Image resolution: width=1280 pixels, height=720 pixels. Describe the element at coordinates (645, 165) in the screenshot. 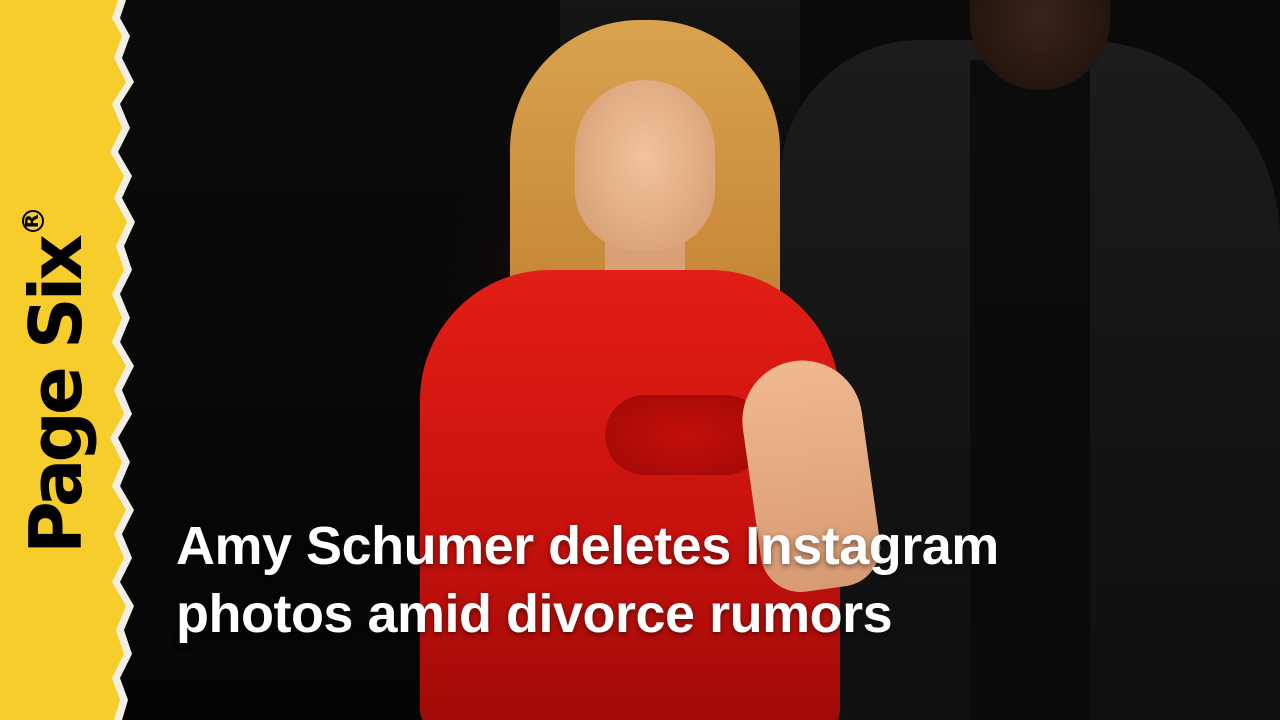

I see `woman-face` at that location.